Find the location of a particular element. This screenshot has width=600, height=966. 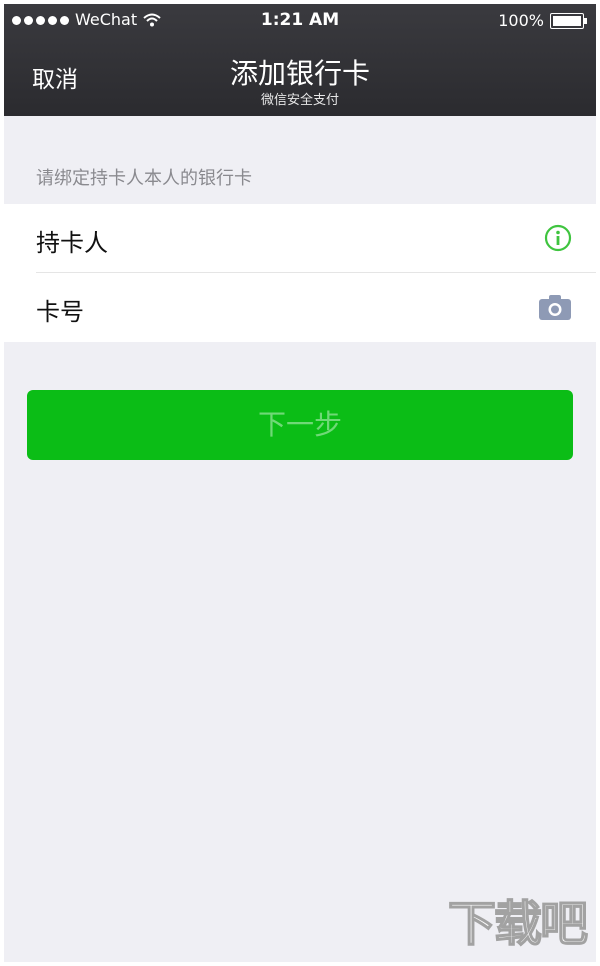

card-number-label: 卡号 is located at coordinates (60, 312).